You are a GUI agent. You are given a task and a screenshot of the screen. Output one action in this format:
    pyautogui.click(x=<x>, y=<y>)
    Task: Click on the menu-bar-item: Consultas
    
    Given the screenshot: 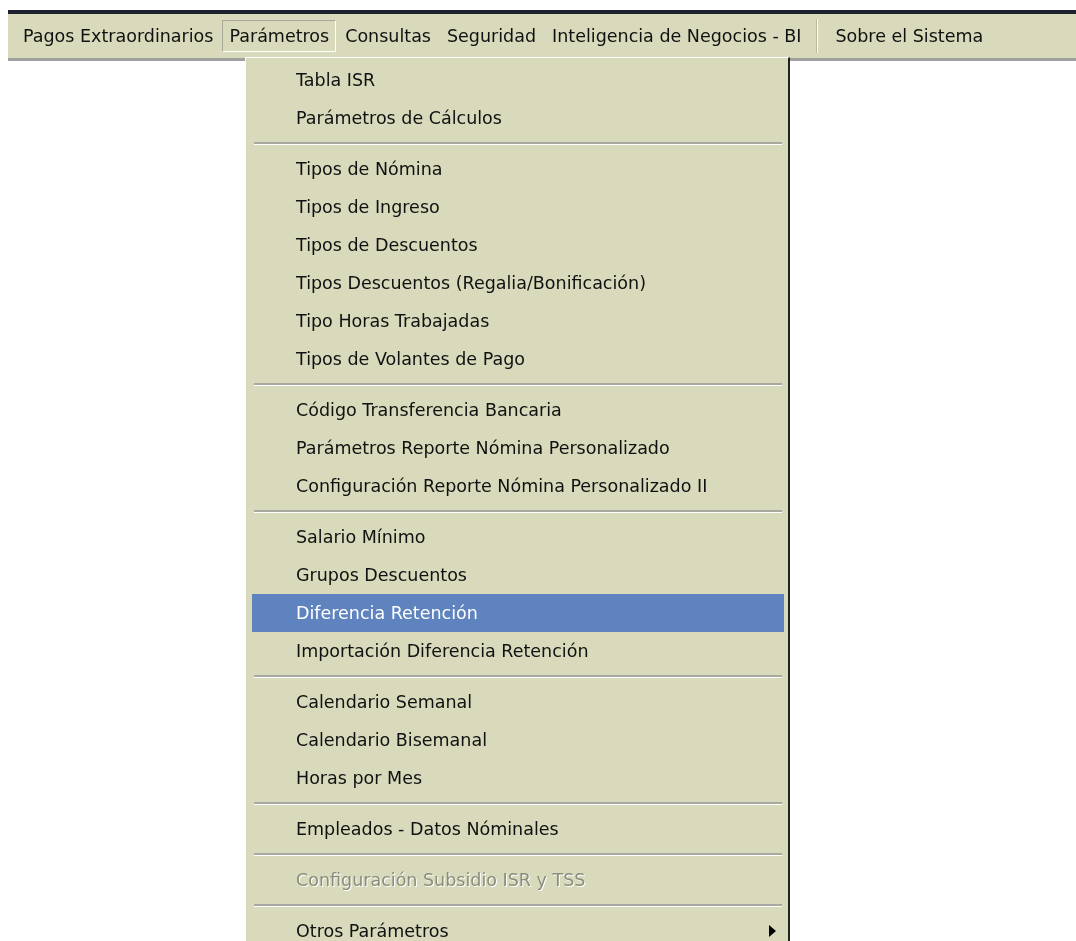 What is the action you would take?
    pyautogui.click(x=388, y=36)
    